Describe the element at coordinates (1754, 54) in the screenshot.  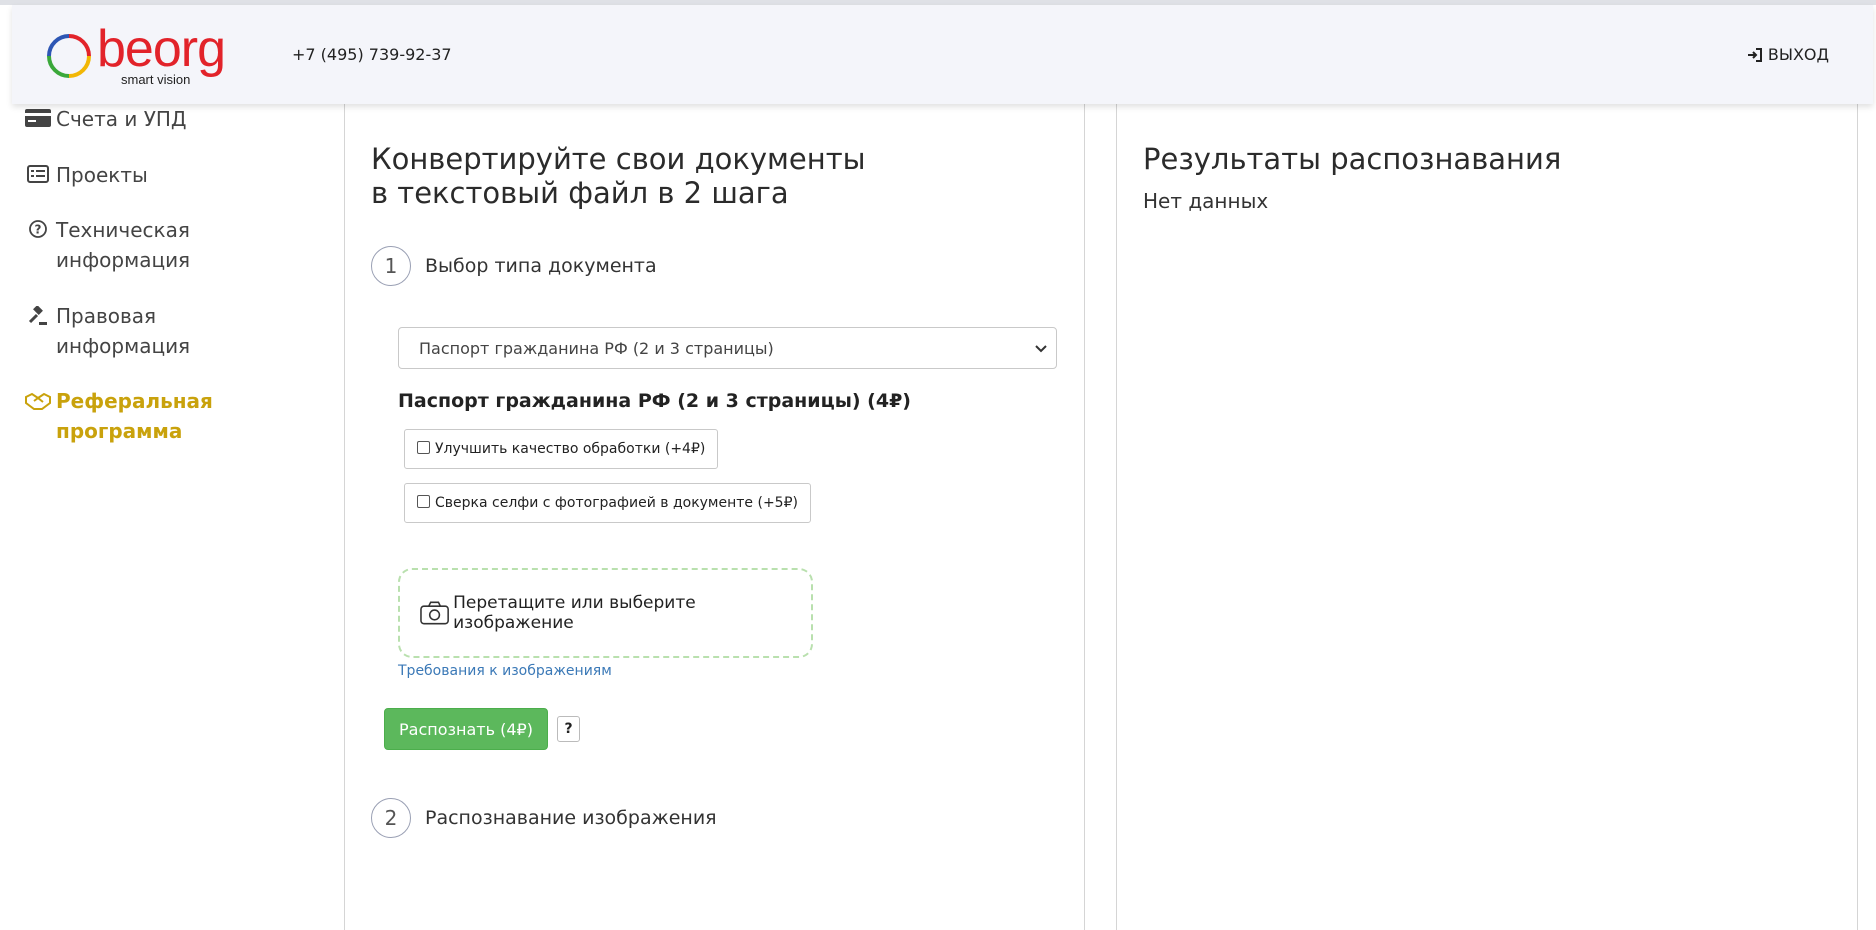
I see `sign-out-icon` at that location.